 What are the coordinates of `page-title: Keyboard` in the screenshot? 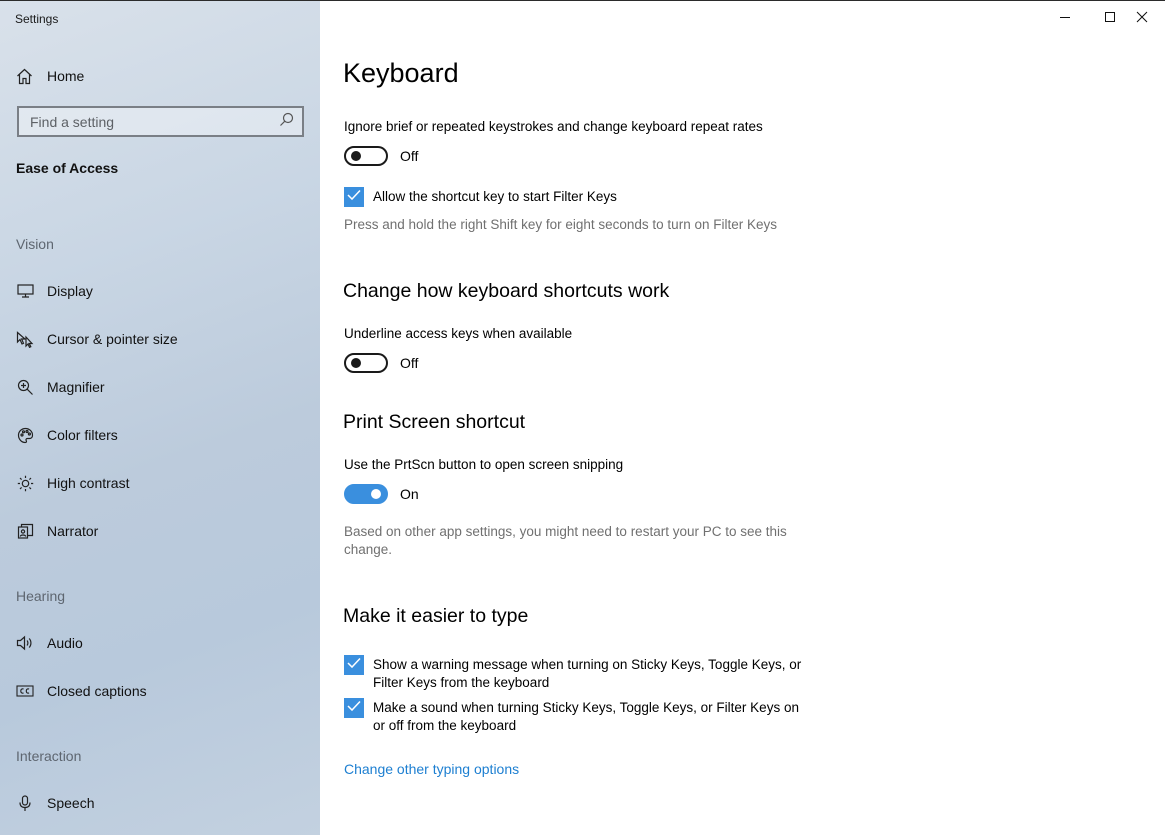 It's located at (401, 73).